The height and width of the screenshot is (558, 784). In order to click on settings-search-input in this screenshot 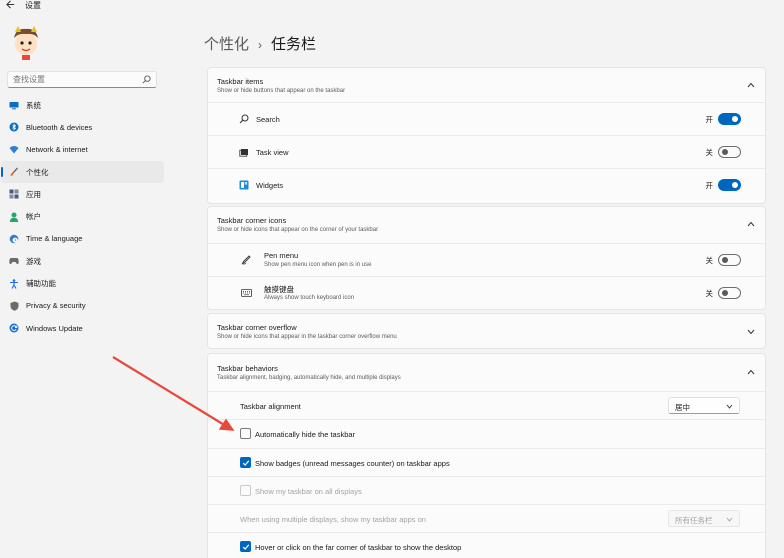, I will do `click(72, 79)`.